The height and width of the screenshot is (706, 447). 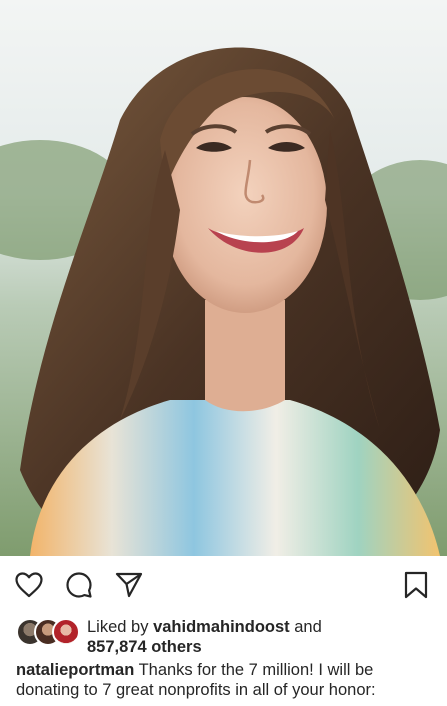 What do you see at coordinates (221, 627) in the screenshot?
I see `liked-by-user-link: vahidmahindoost` at bounding box center [221, 627].